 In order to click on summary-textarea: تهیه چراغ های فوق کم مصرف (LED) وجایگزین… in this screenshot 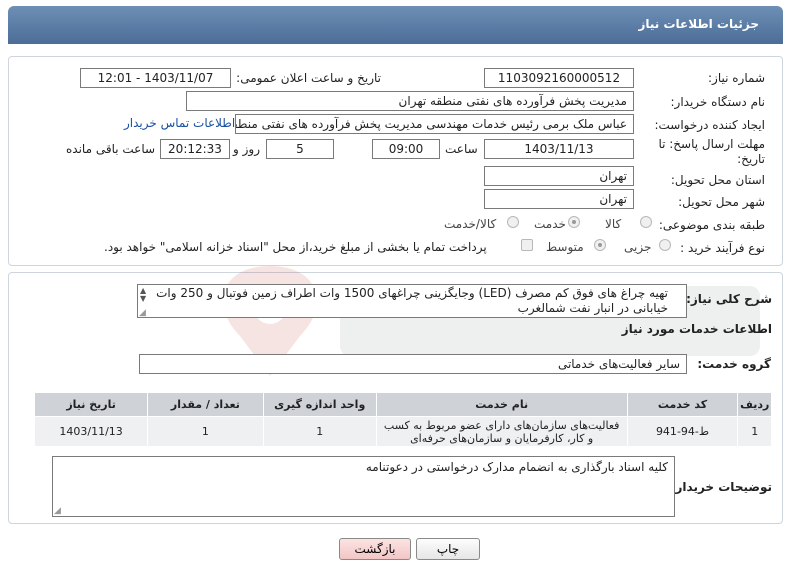, I will do `click(412, 301)`.